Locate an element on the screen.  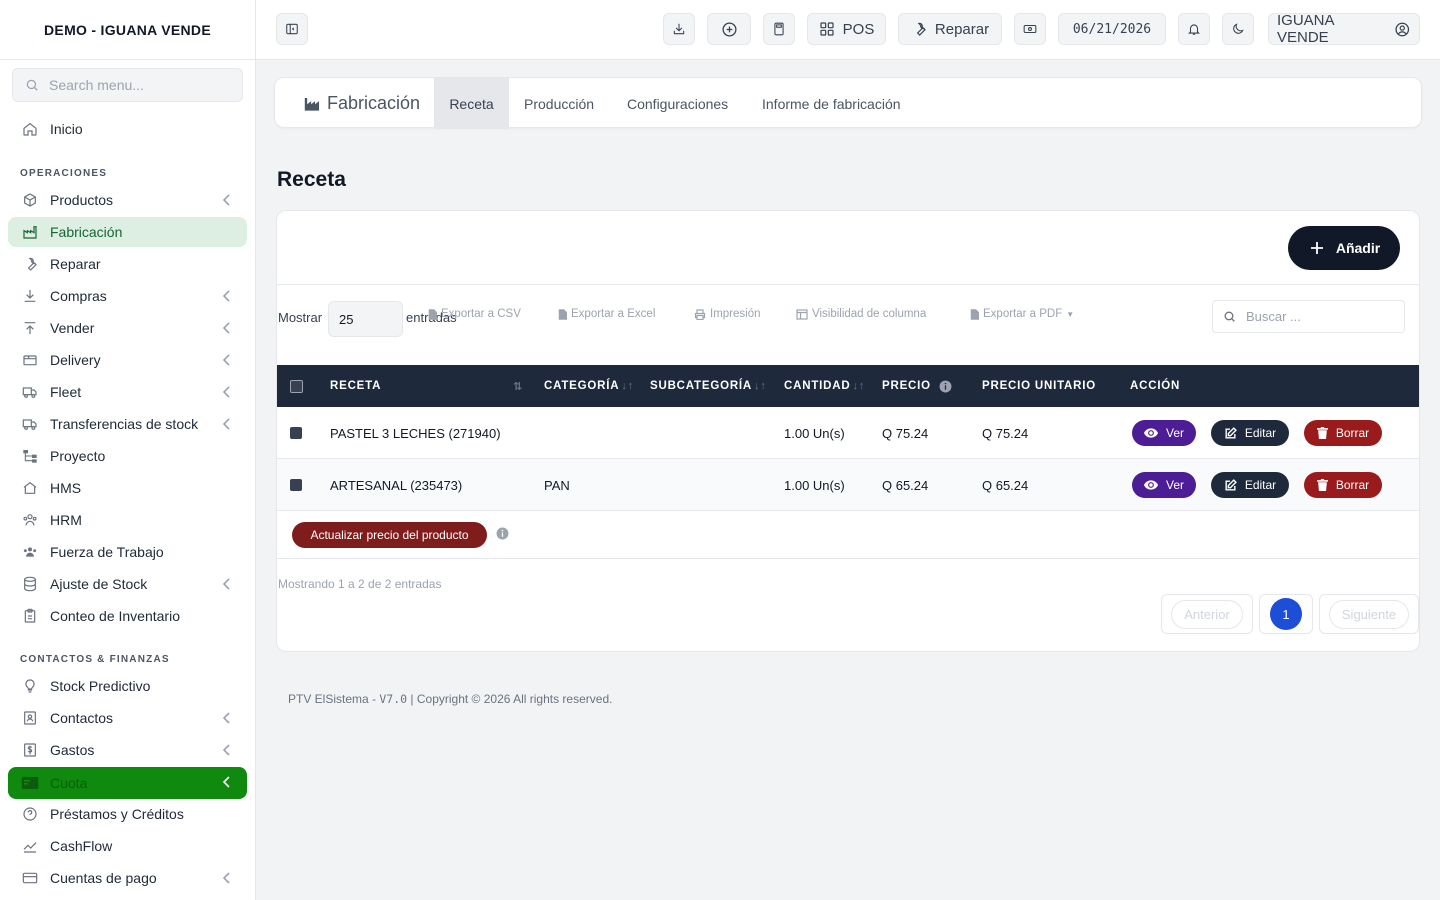
sidebar-item-compras: Compras is located at coordinates (127, 296).